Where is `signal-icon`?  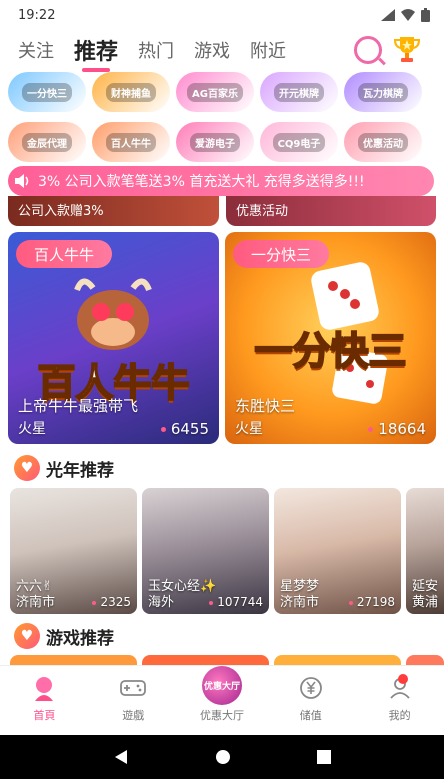
signal-icon is located at coordinates (388, 15).